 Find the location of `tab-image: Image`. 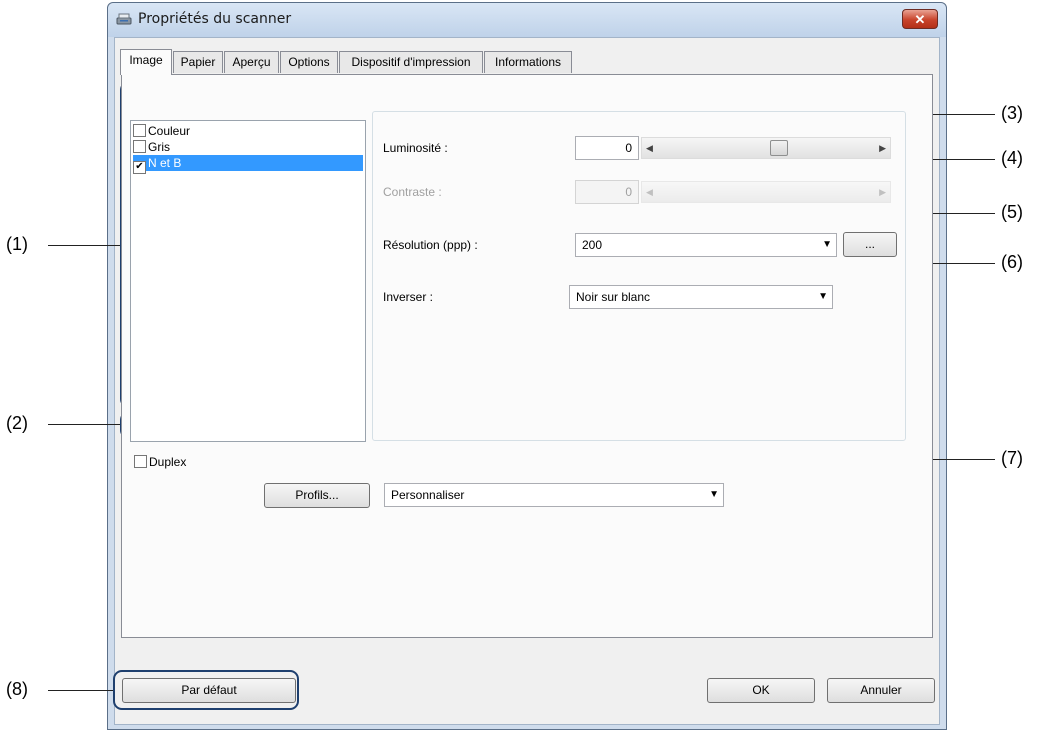

tab-image: Image is located at coordinates (146, 62).